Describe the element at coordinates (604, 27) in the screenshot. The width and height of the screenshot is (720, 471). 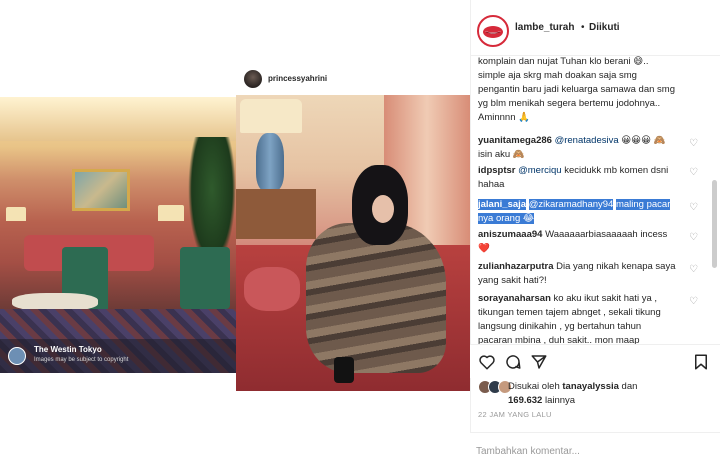
I see `follow-button: Diikuti` at that location.